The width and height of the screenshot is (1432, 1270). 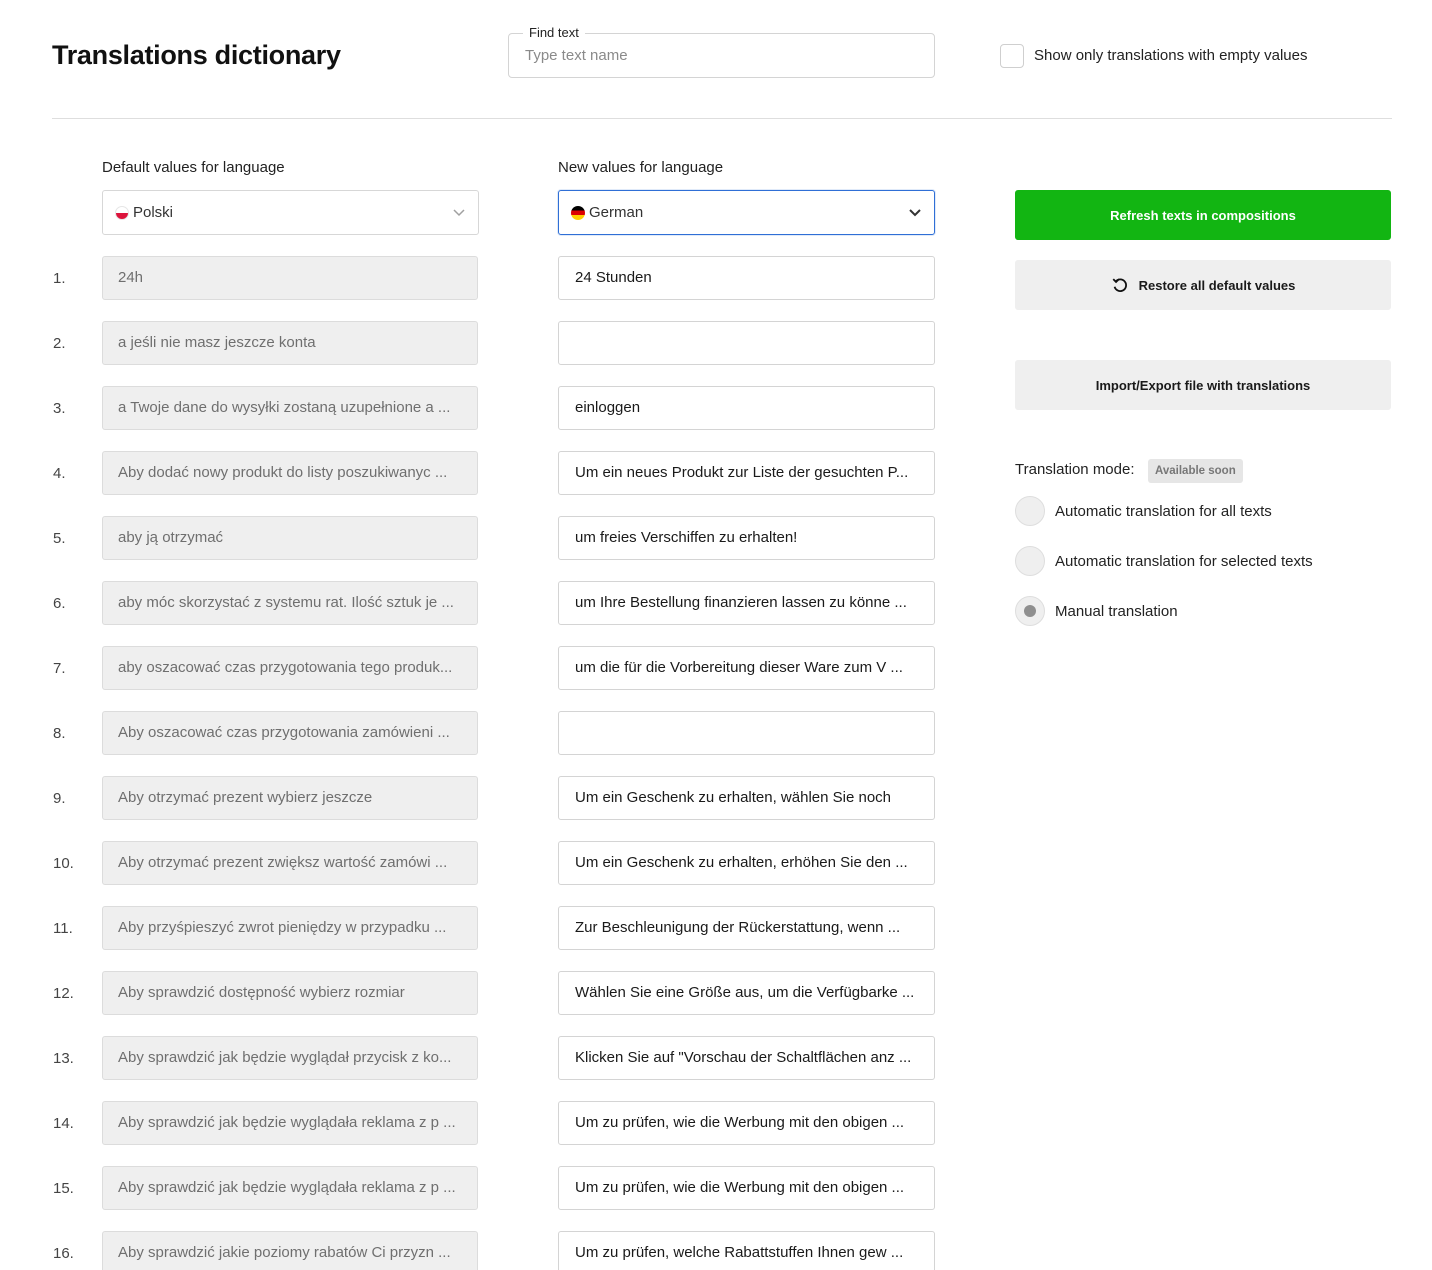 I want to click on import-export-button: Import/Export file with translations, so click(x=1203, y=385).